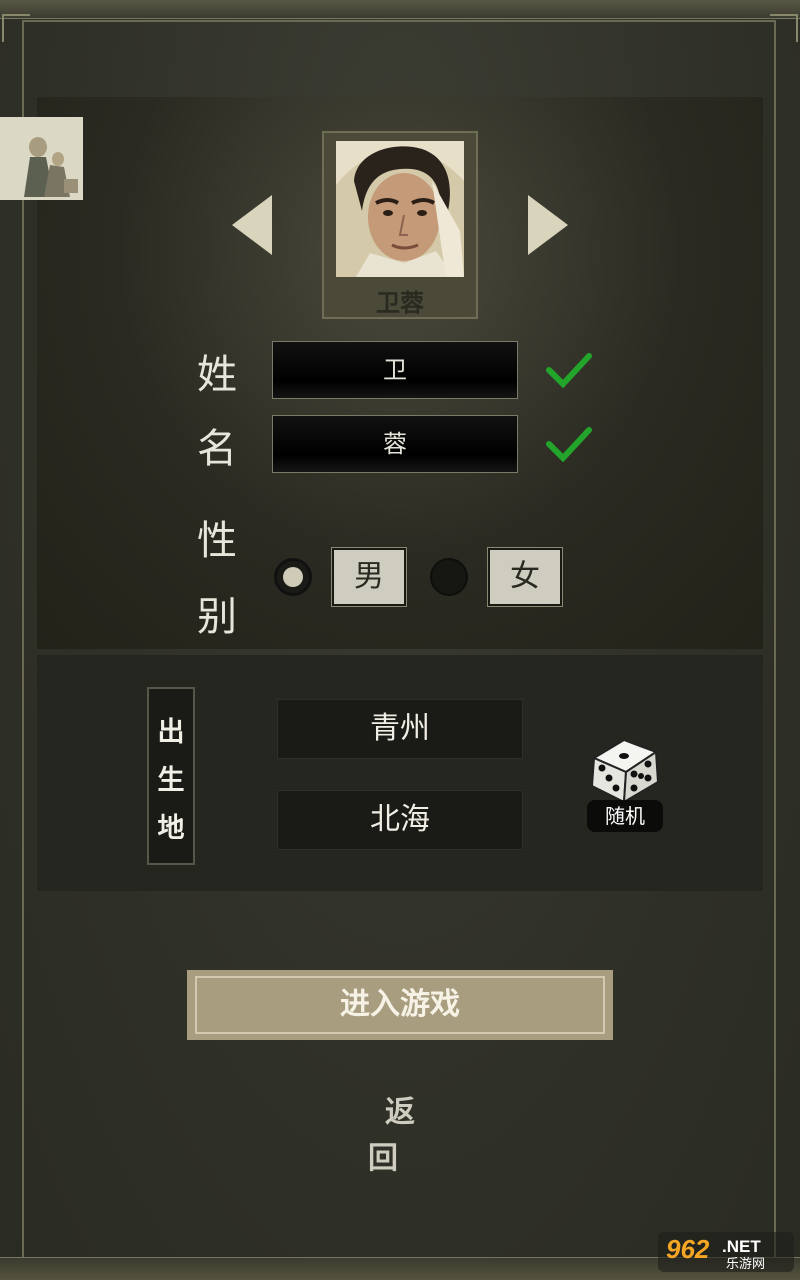 Image resolution: width=800 pixels, height=1280 pixels. I want to click on birthplace-char: 生, so click(171, 780).